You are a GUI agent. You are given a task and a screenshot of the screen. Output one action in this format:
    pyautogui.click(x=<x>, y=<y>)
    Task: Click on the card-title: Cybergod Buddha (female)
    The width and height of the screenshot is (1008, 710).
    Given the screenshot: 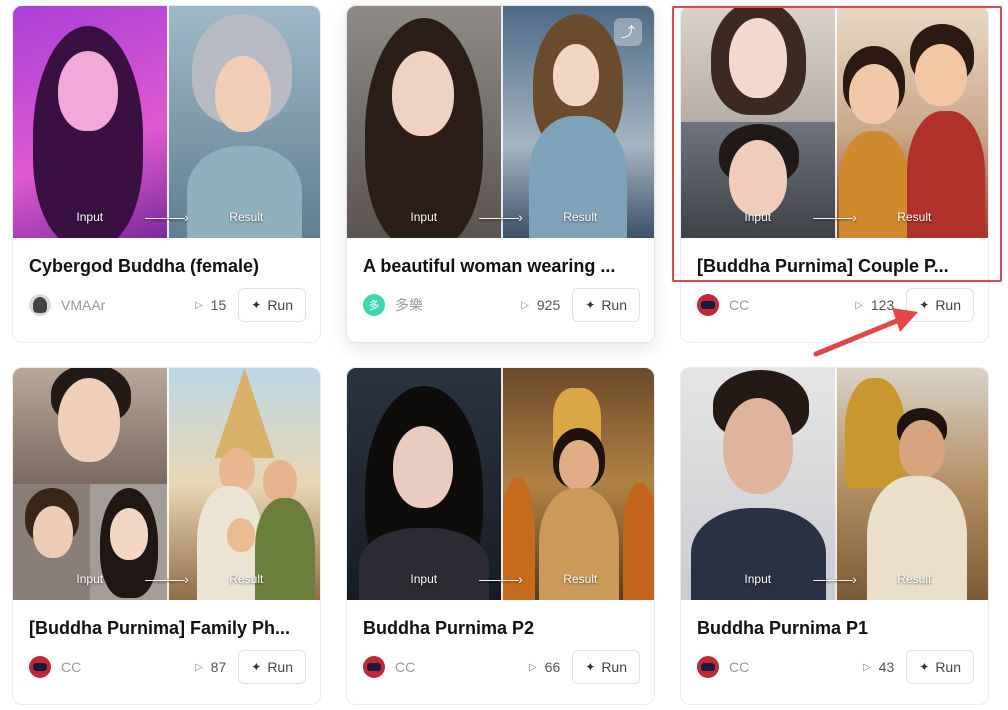 What is the action you would take?
    pyautogui.click(x=167, y=266)
    